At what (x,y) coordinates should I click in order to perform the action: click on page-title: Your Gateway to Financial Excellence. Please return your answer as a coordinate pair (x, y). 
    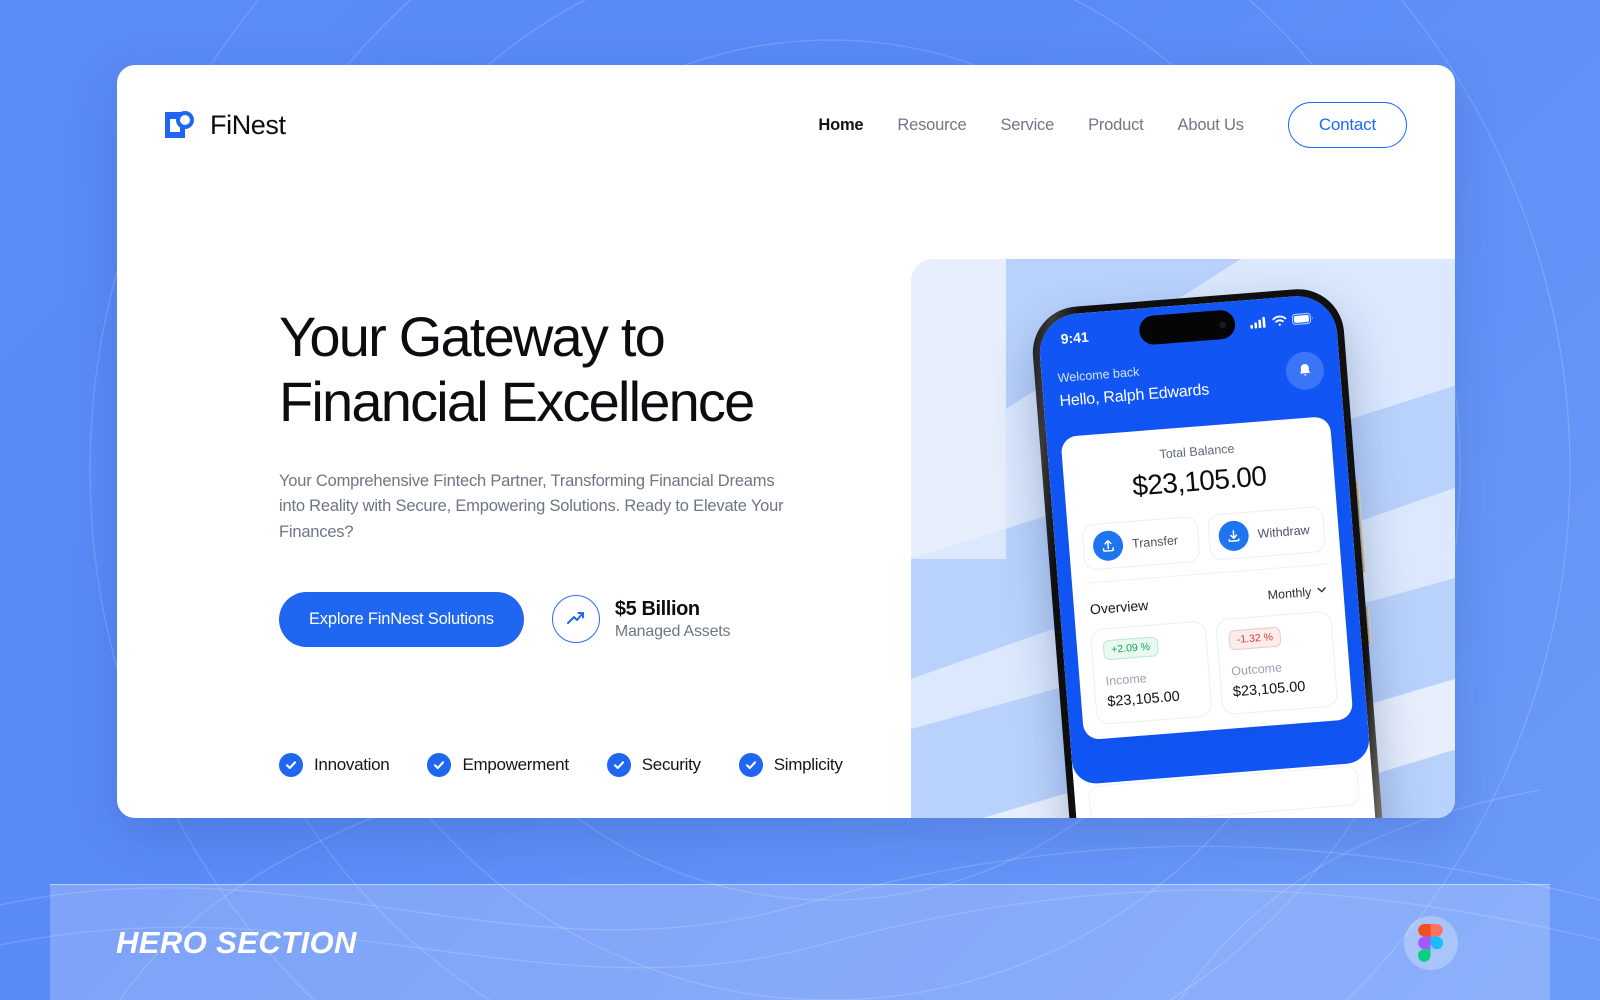
    Looking at the image, I should click on (559, 370).